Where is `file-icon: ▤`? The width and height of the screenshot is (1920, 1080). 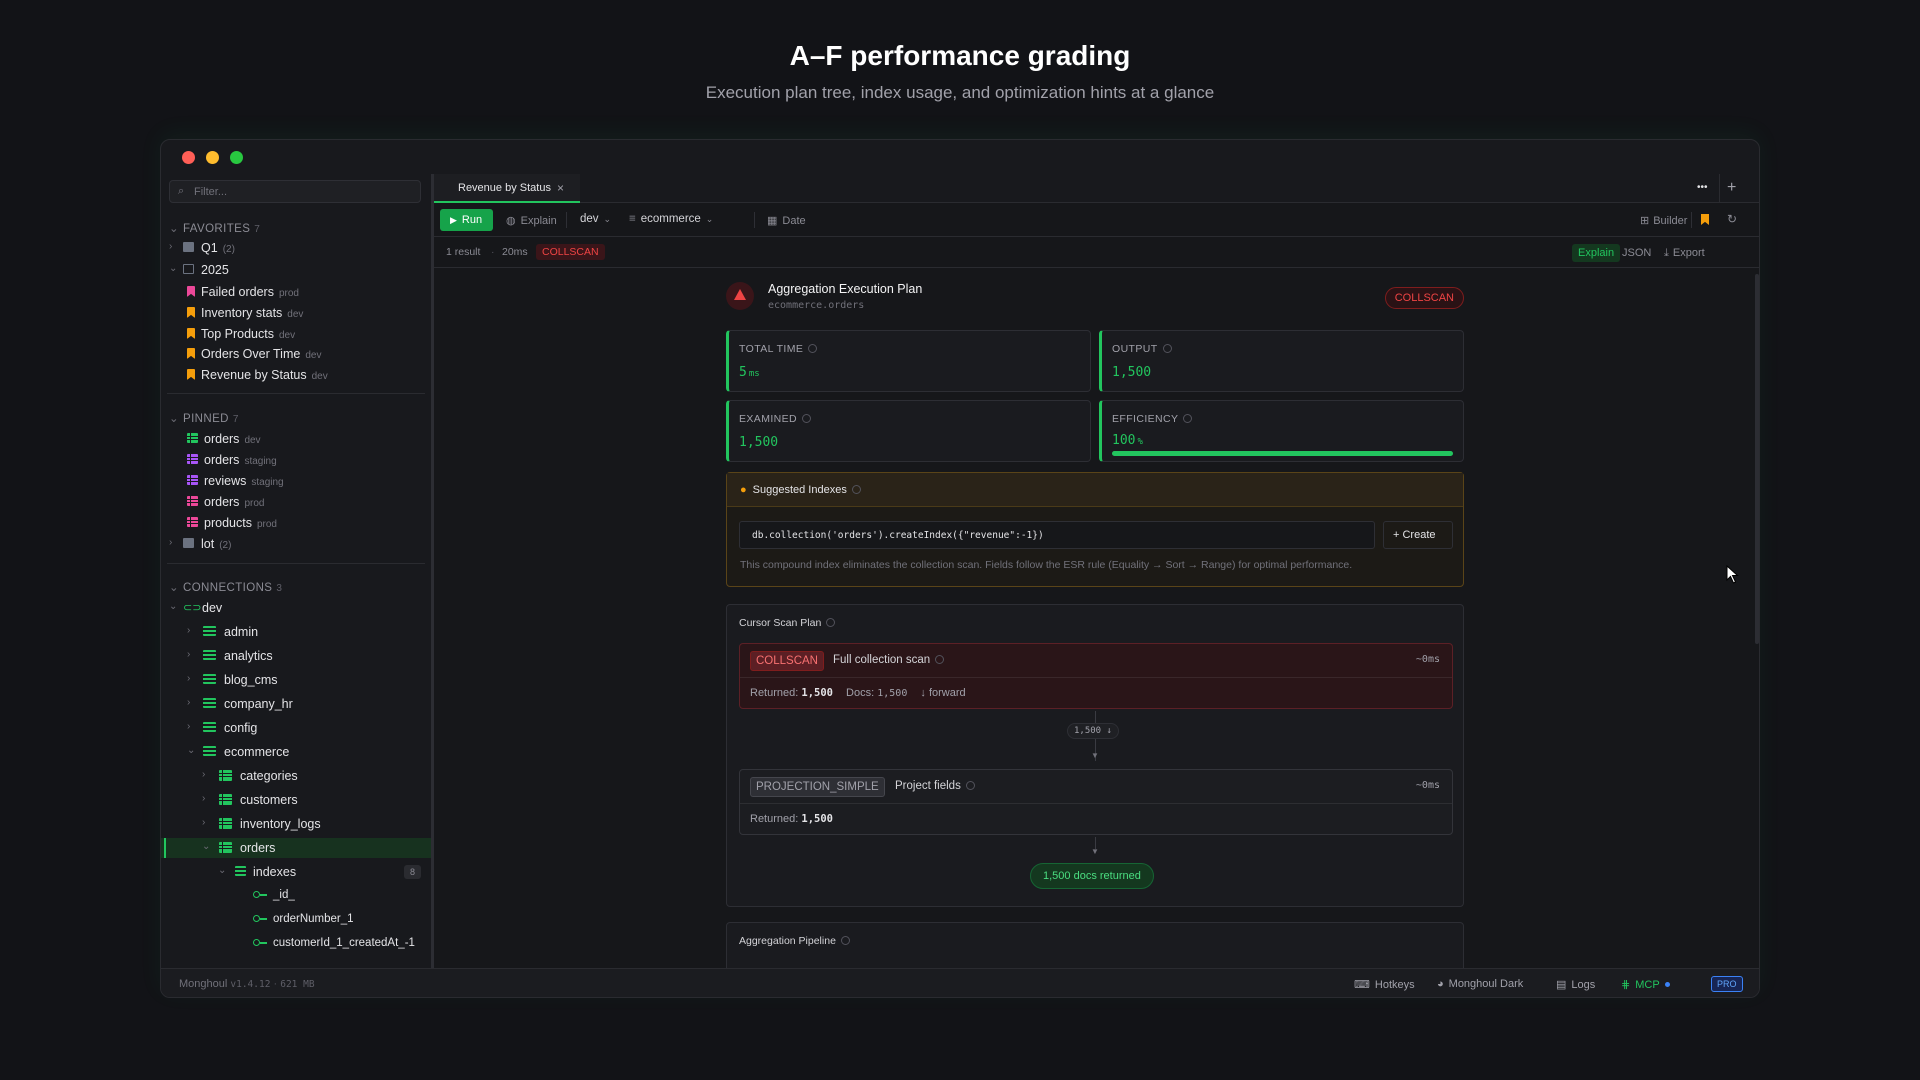
file-icon: ▤ is located at coordinates (1561, 985).